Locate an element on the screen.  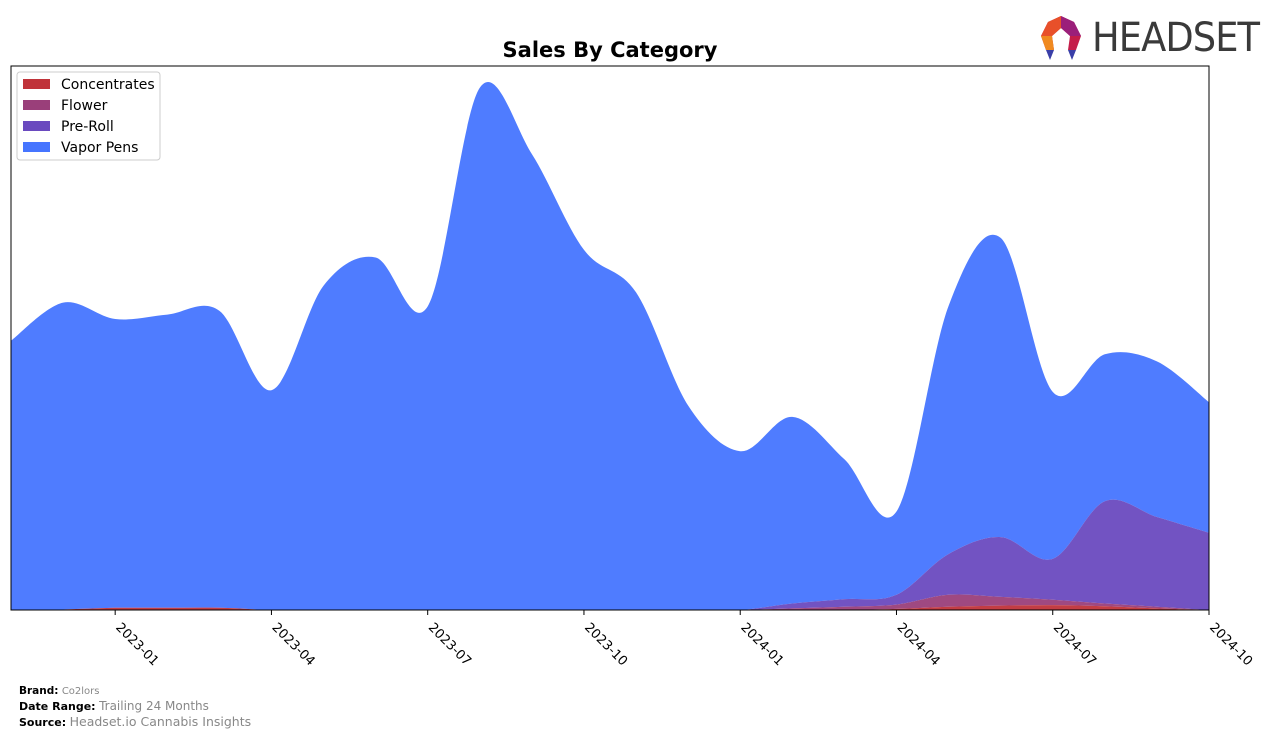
footer-range-value: Trailing 24 Months is located at coordinates (154, 706).